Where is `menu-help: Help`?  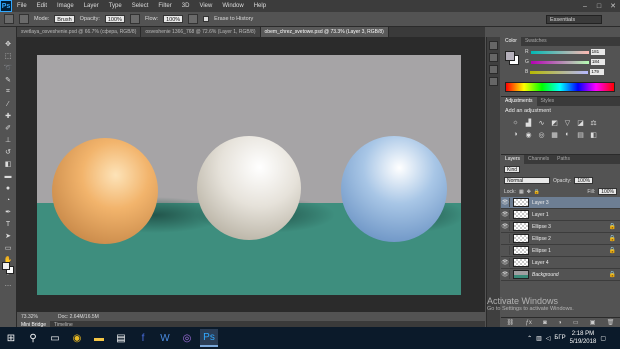
menu-help: Help is located at coordinates (260, 6).